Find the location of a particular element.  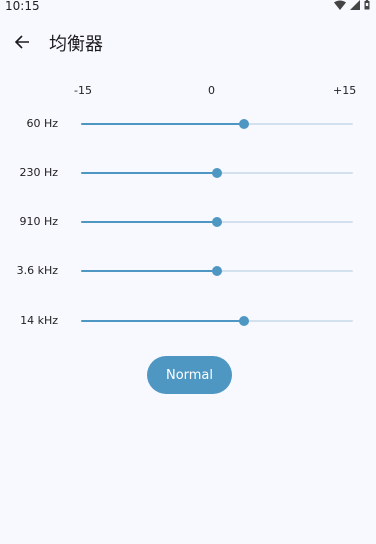

battery-icon is located at coordinates (367, 5).